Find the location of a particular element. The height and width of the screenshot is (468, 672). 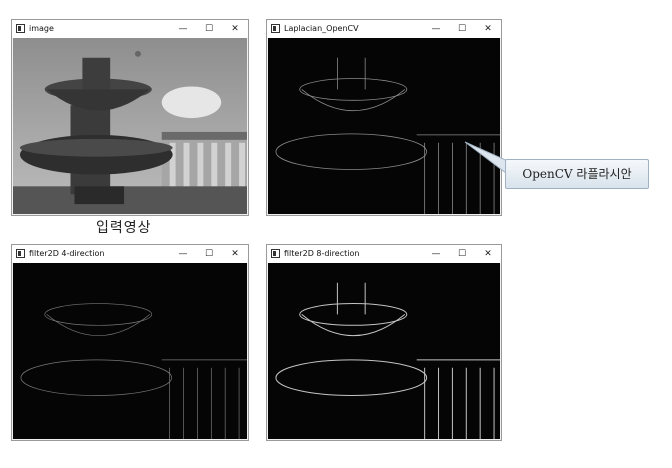

window-filter2d-4-direction: filter2D 4-direction — ☐ ✕ is located at coordinates (130, 342).